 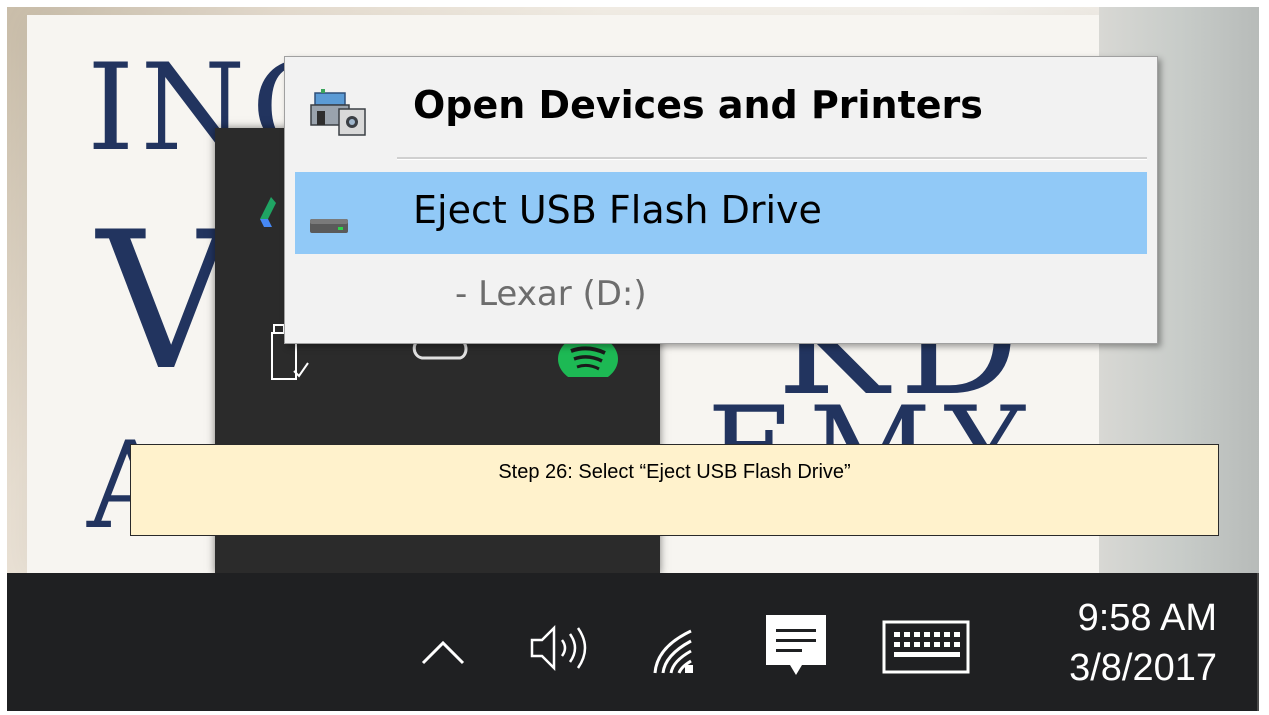 What do you see at coordinates (698, 105) in the screenshot?
I see `menu-item-label: Open Devices and Printers` at bounding box center [698, 105].